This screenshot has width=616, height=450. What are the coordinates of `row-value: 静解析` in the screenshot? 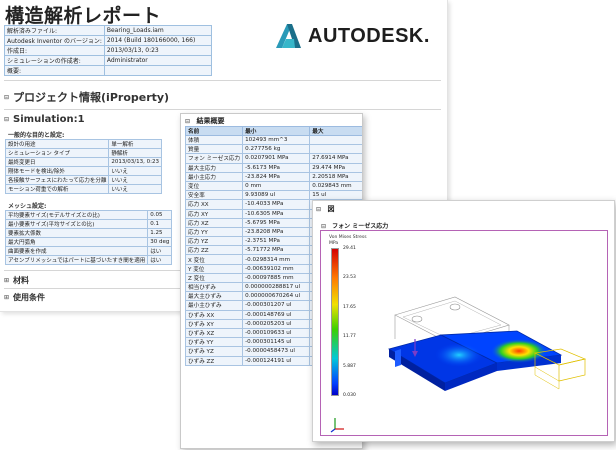 It's located at (135, 153).